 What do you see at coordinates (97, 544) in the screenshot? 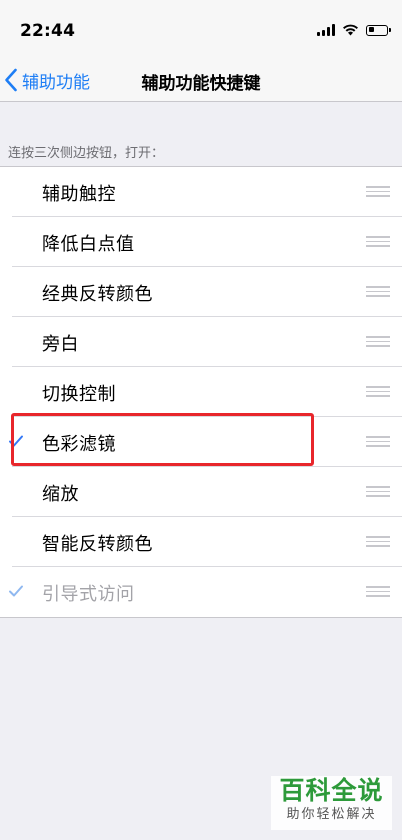
I see `list-item-label: 智能反转颜色` at bounding box center [97, 544].